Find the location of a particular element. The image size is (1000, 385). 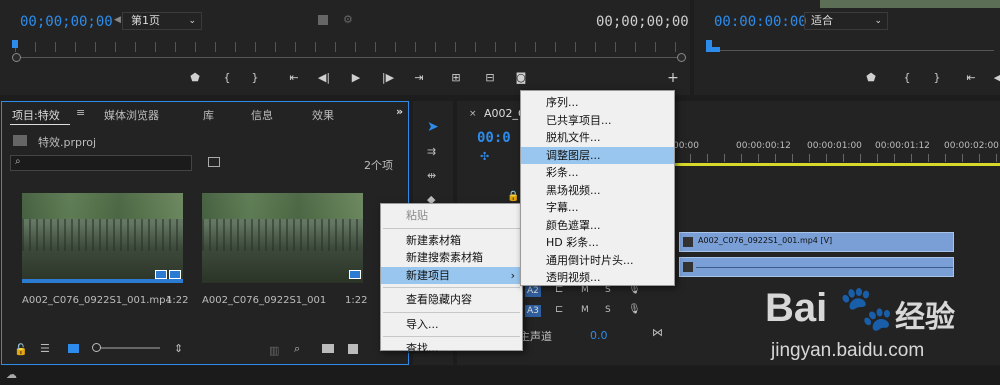

audio-clip is located at coordinates (816, 267).